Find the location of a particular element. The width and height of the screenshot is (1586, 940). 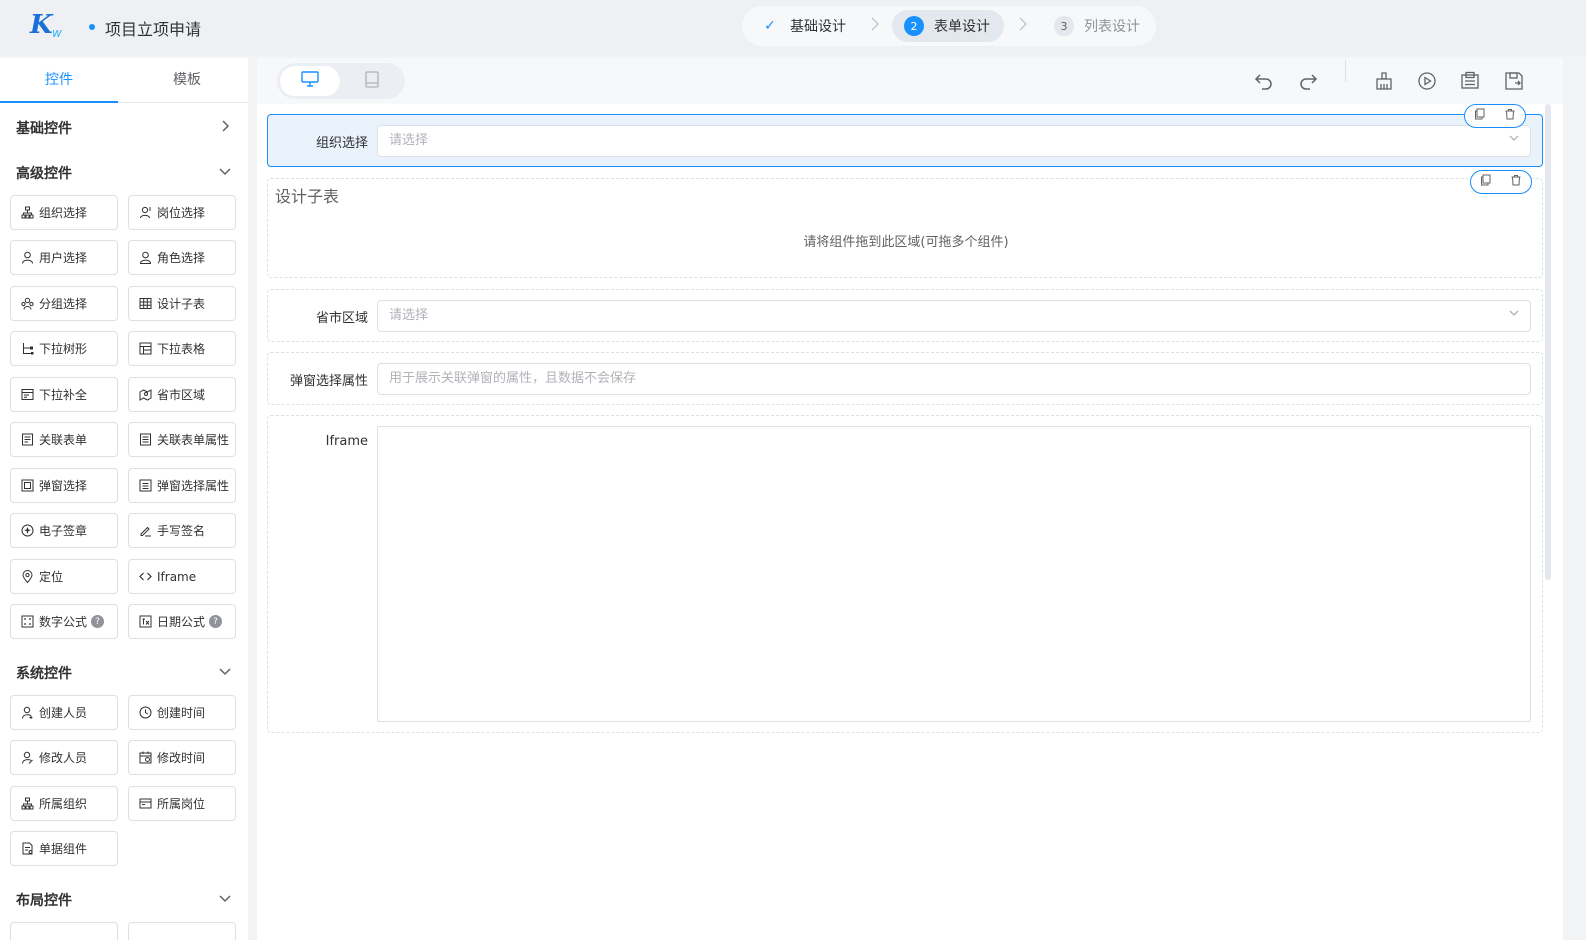

control-belong-org: 所属组织 is located at coordinates (64, 803).